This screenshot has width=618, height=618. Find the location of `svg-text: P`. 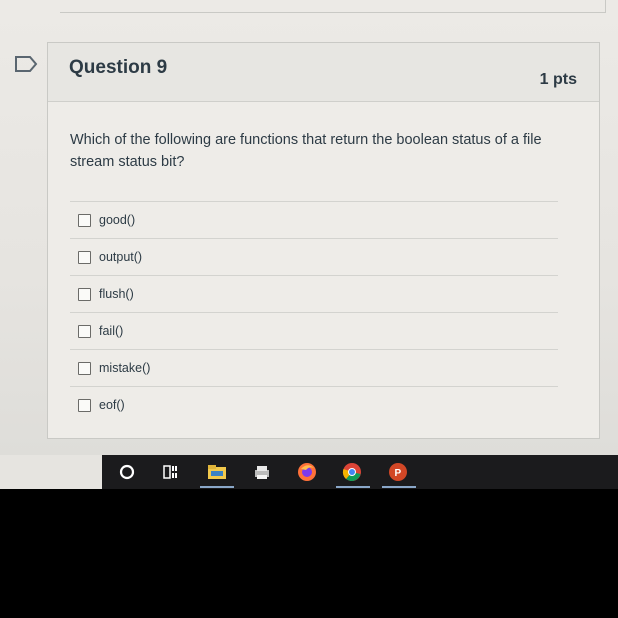

svg-text: P is located at coordinates (398, 473).